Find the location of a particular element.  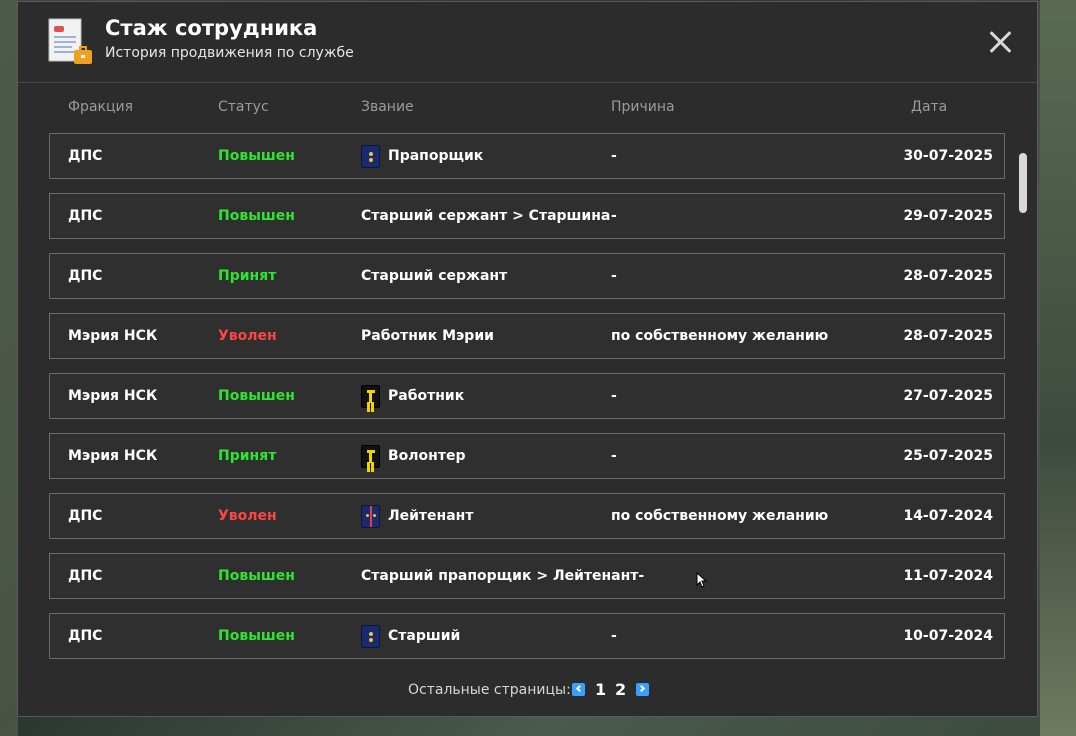

row-rank: Прапорщик is located at coordinates (436, 156).